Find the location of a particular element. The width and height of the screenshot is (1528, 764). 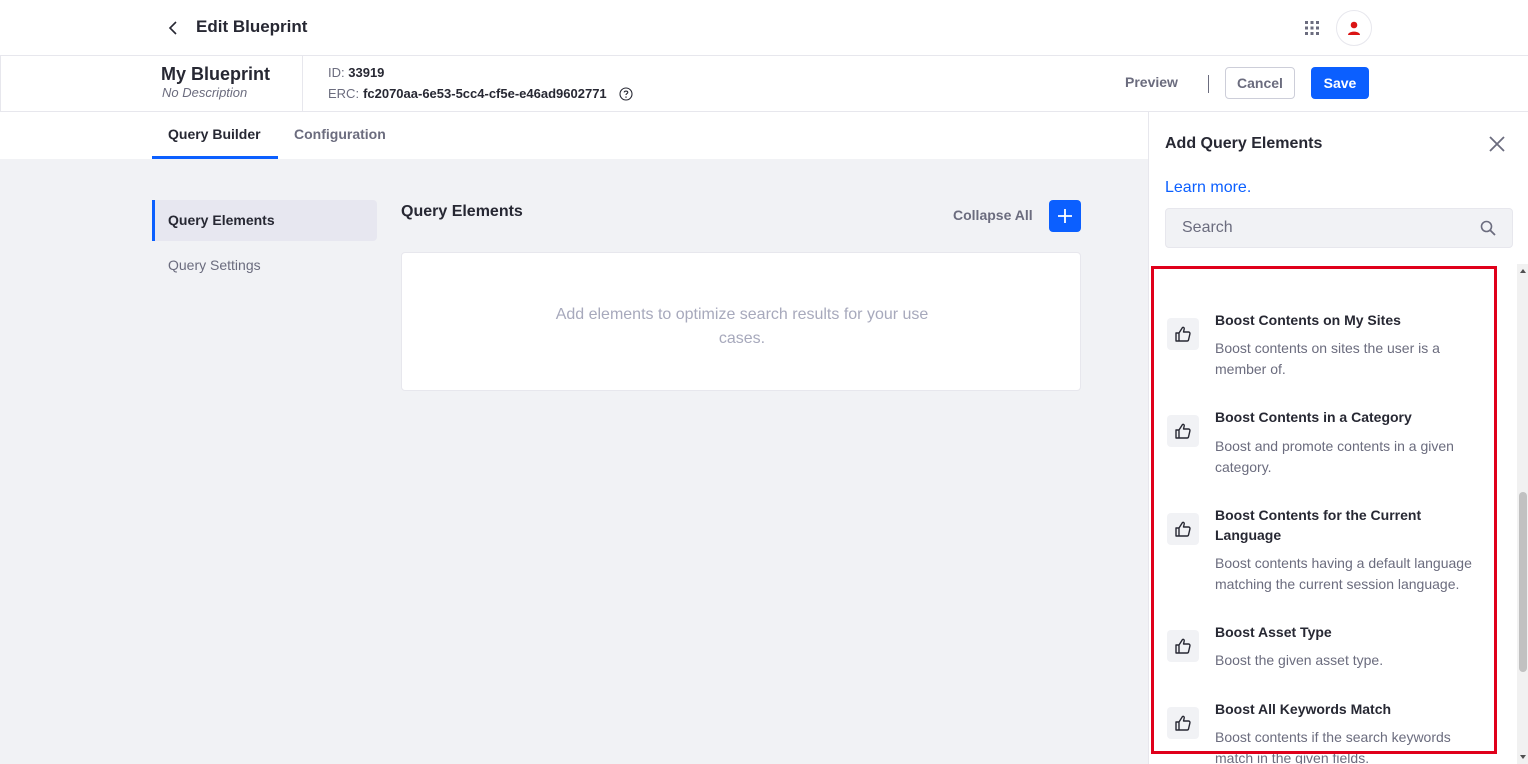

id-value: 33919 is located at coordinates (366, 72).